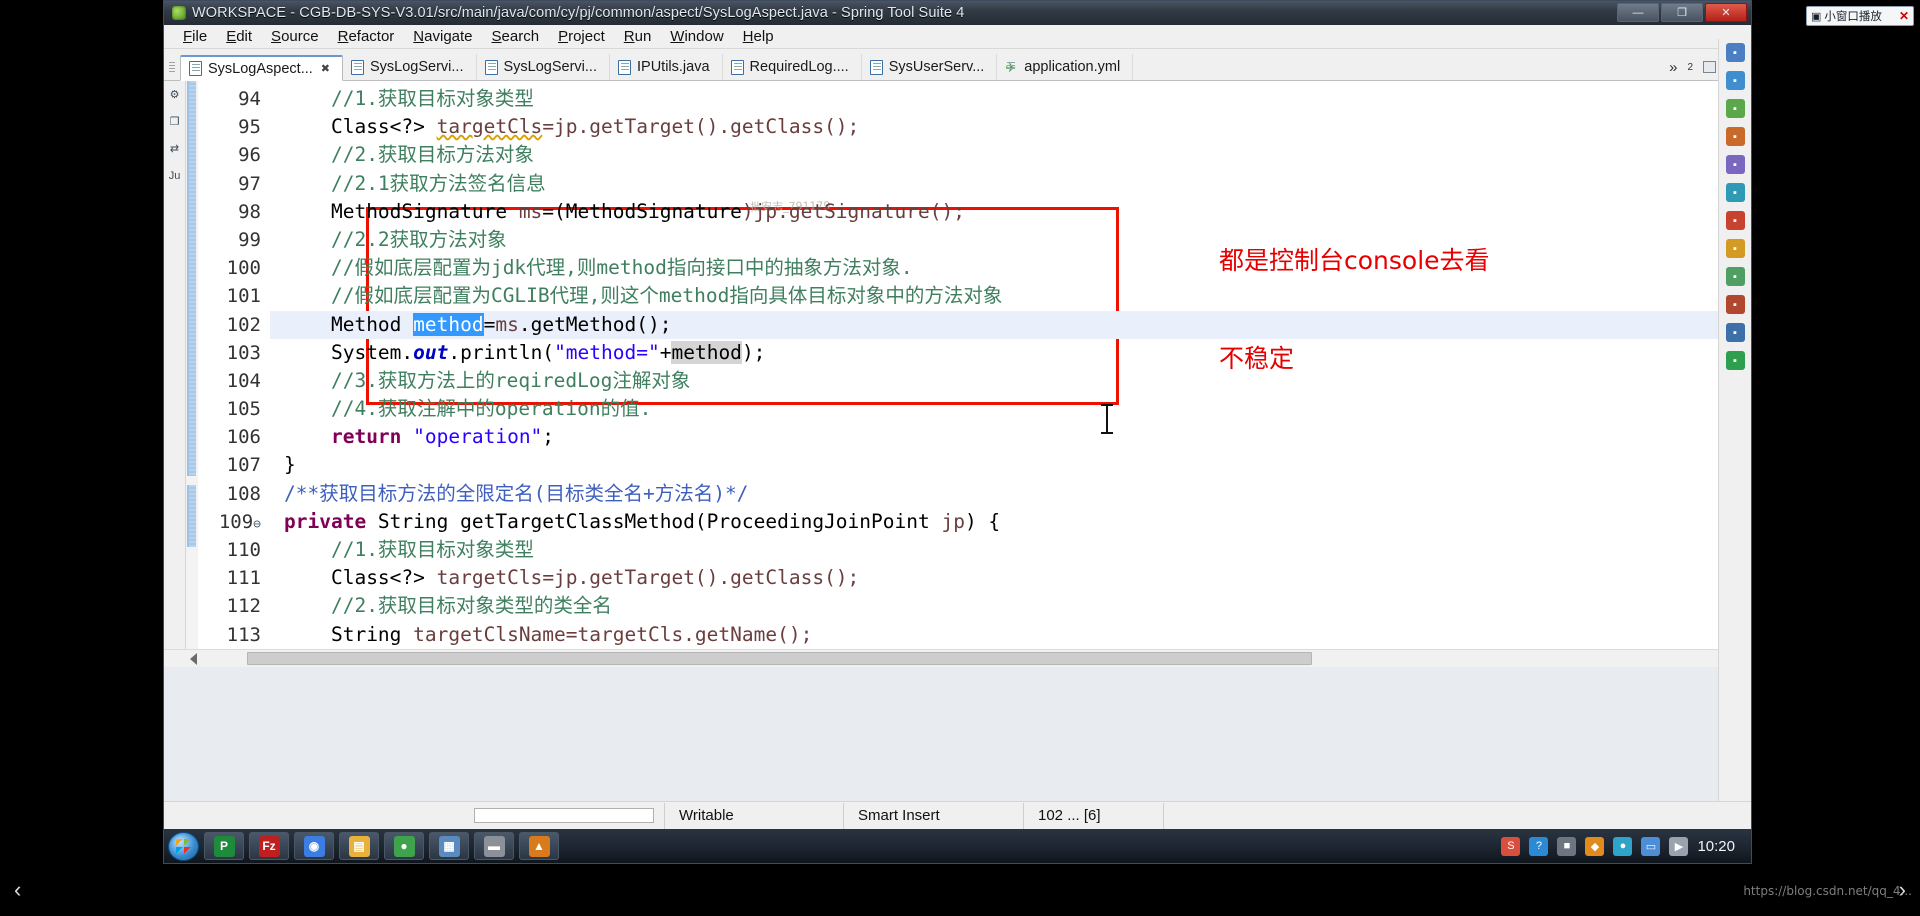  I want to click on tab-overflow-chevron-icon: », so click(1673, 67).